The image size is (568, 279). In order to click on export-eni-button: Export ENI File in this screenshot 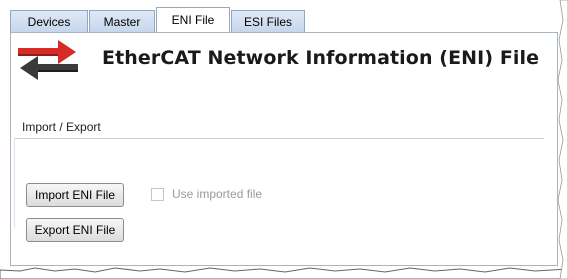, I will do `click(75, 230)`.